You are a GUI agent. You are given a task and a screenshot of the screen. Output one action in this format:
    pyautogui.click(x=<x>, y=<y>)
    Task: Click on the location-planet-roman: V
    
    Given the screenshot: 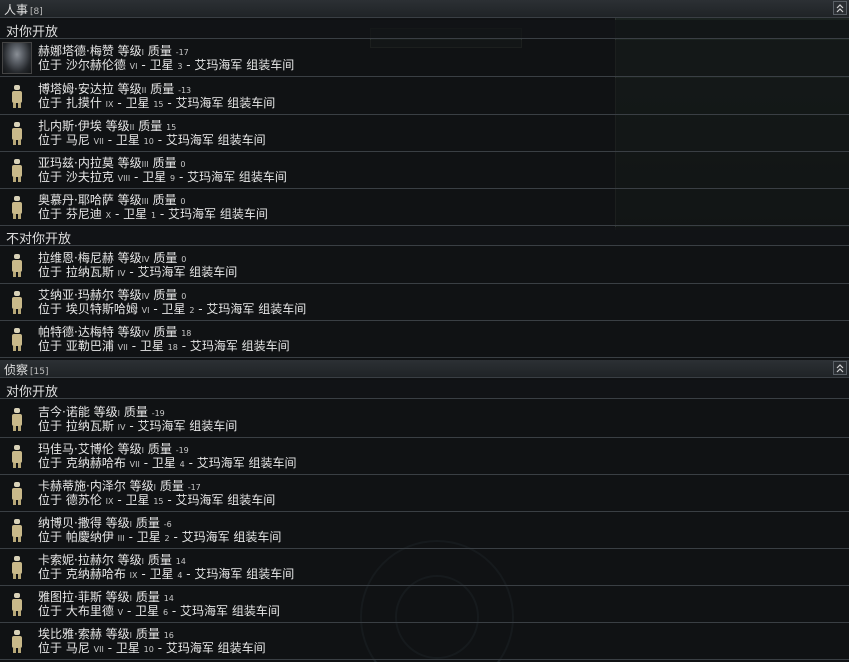 What is the action you would take?
    pyautogui.click(x=120, y=612)
    